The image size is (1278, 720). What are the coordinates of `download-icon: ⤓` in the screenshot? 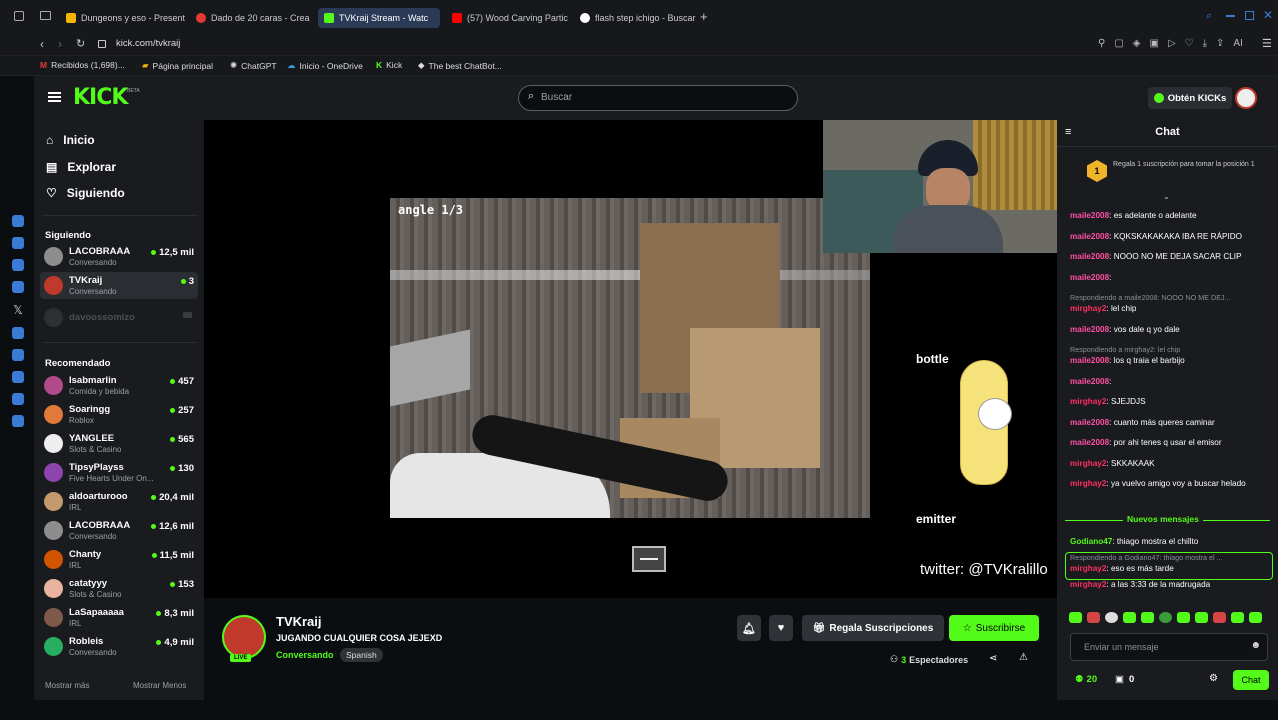 It's located at (1205, 43).